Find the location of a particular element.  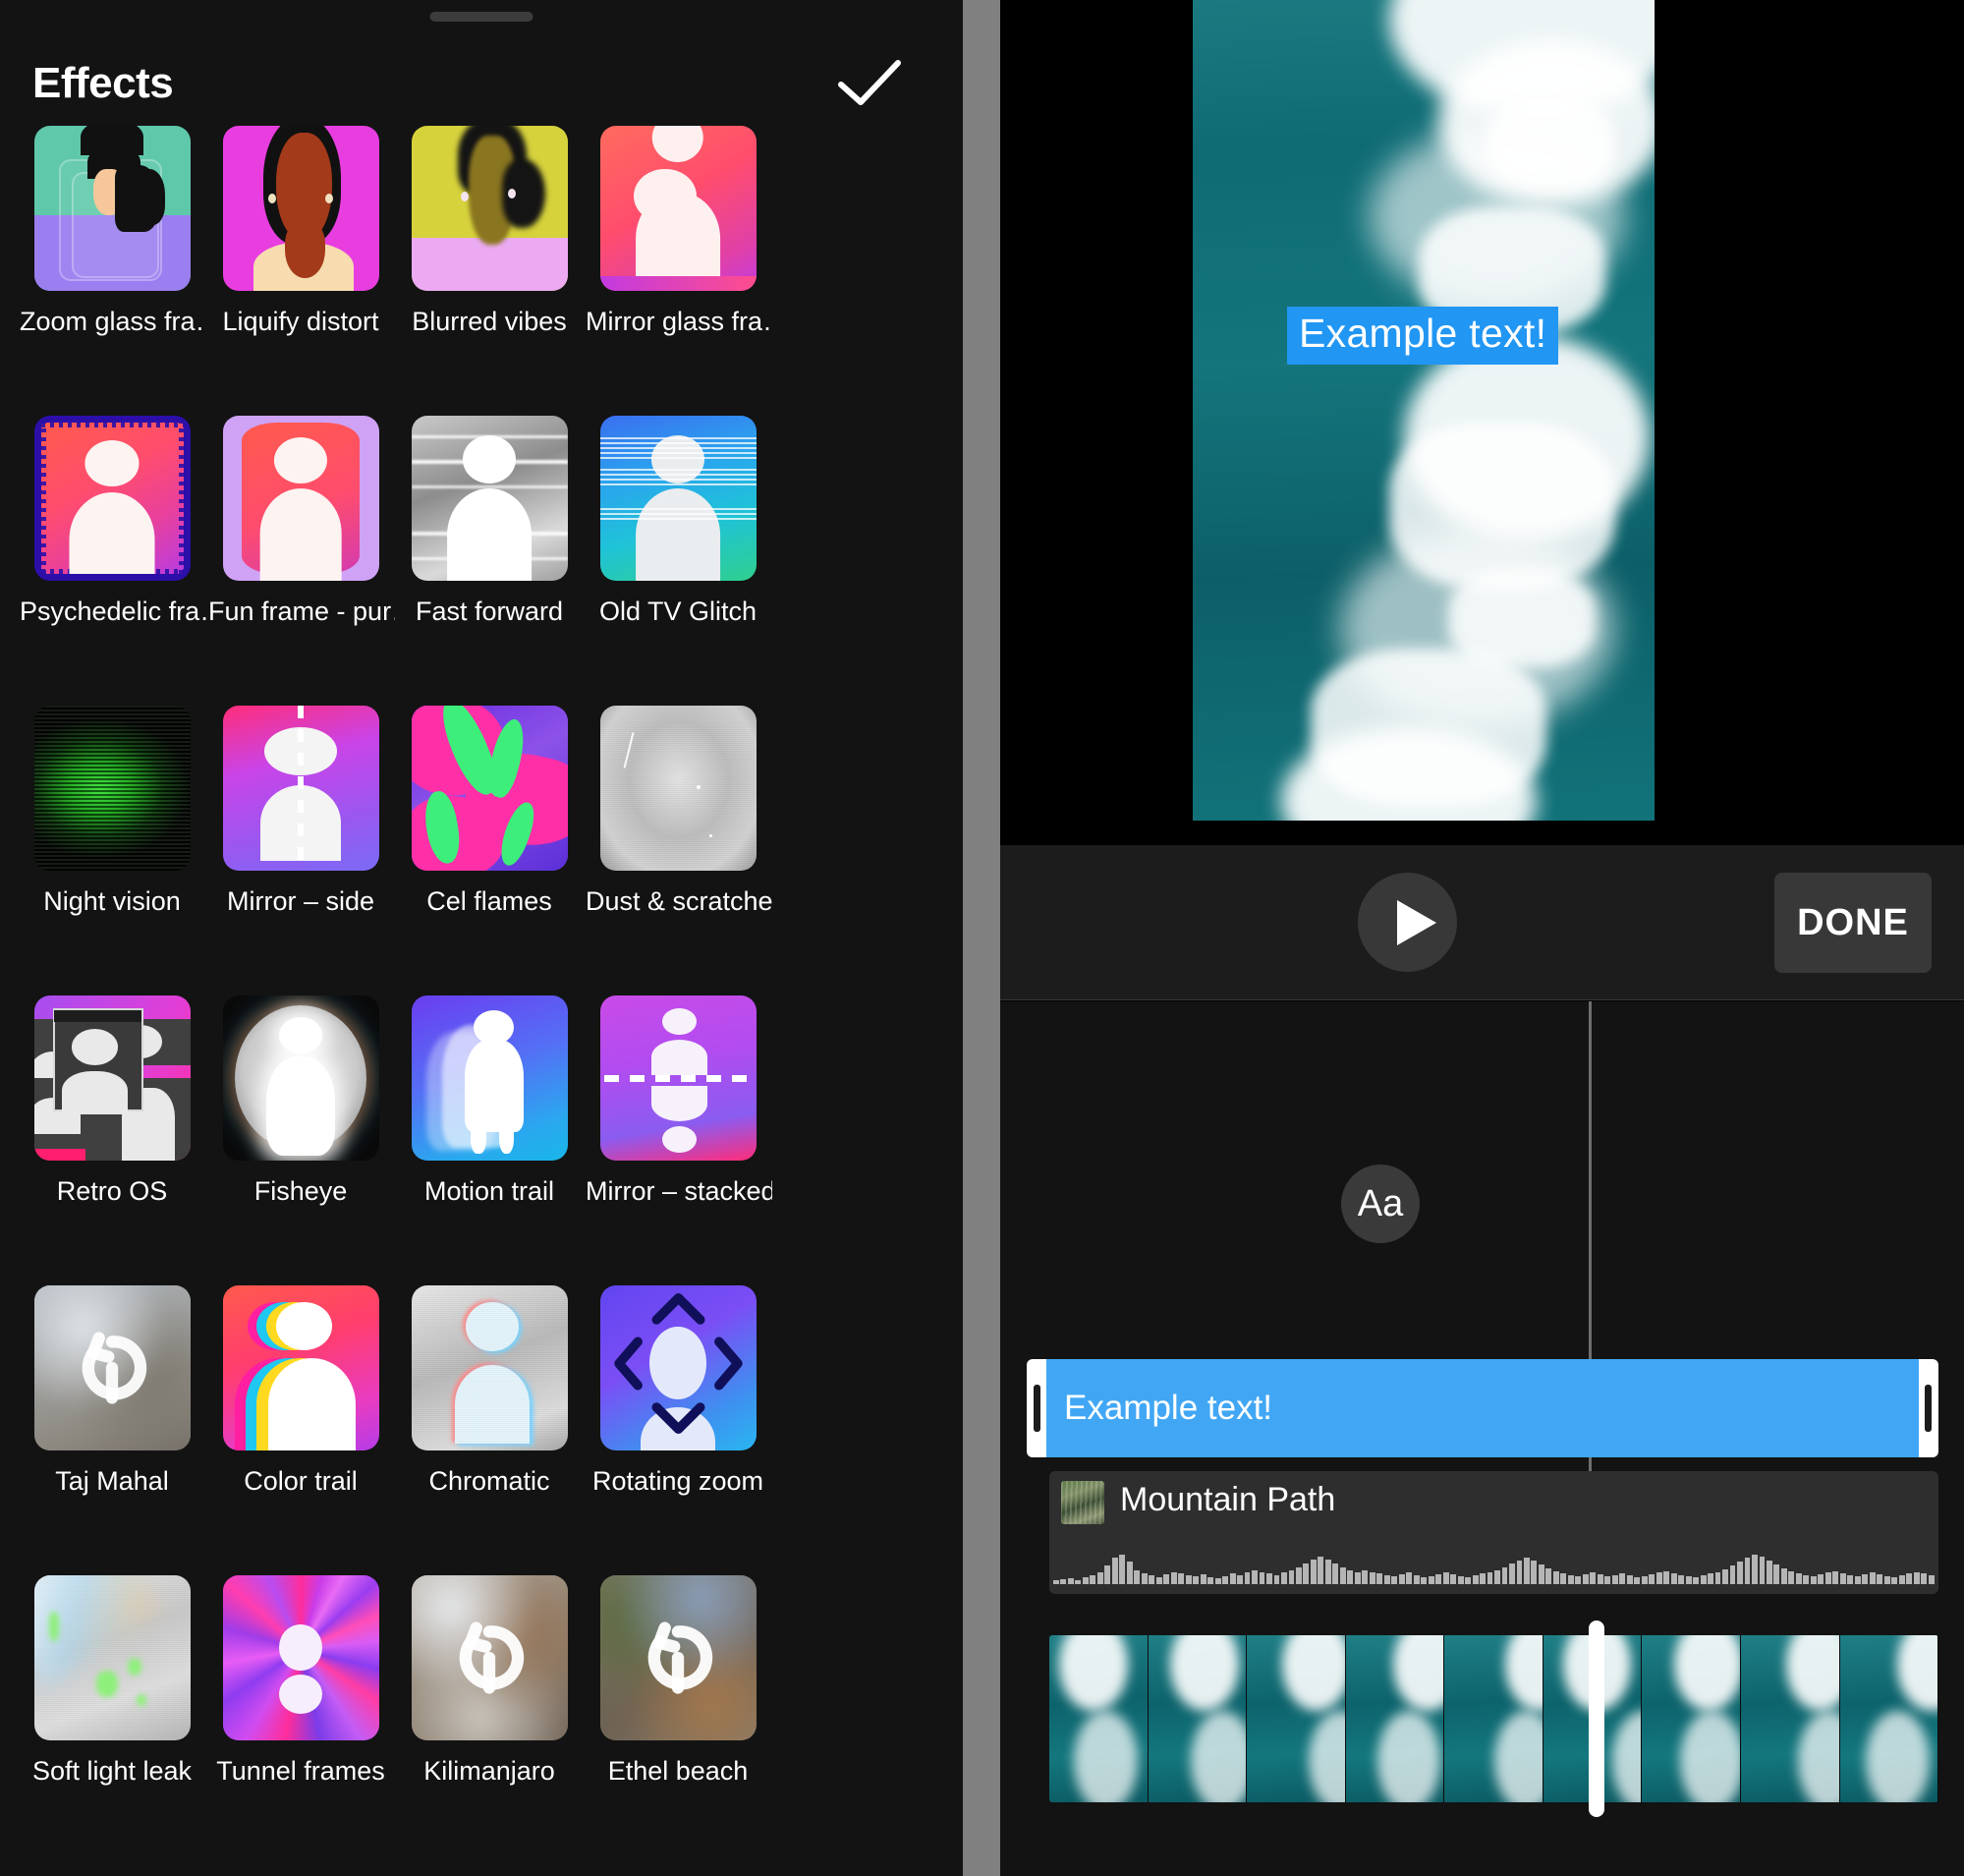

text-clip: Example text! is located at coordinates (1483, 1408).